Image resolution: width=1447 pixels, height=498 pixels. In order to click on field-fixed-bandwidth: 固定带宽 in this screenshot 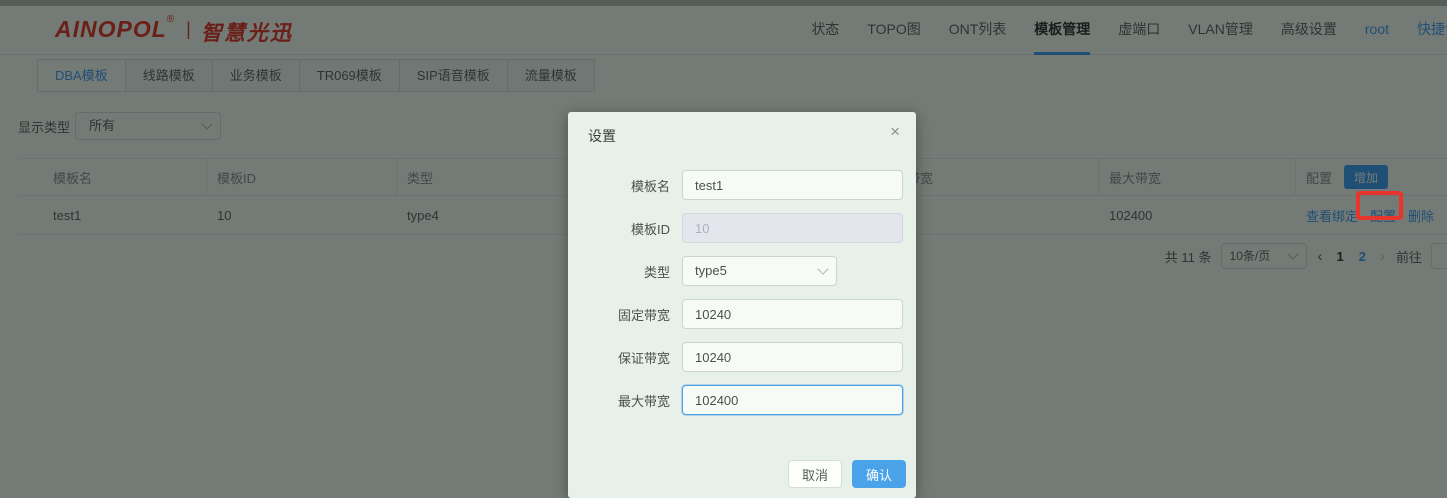, I will do `click(742, 314)`.